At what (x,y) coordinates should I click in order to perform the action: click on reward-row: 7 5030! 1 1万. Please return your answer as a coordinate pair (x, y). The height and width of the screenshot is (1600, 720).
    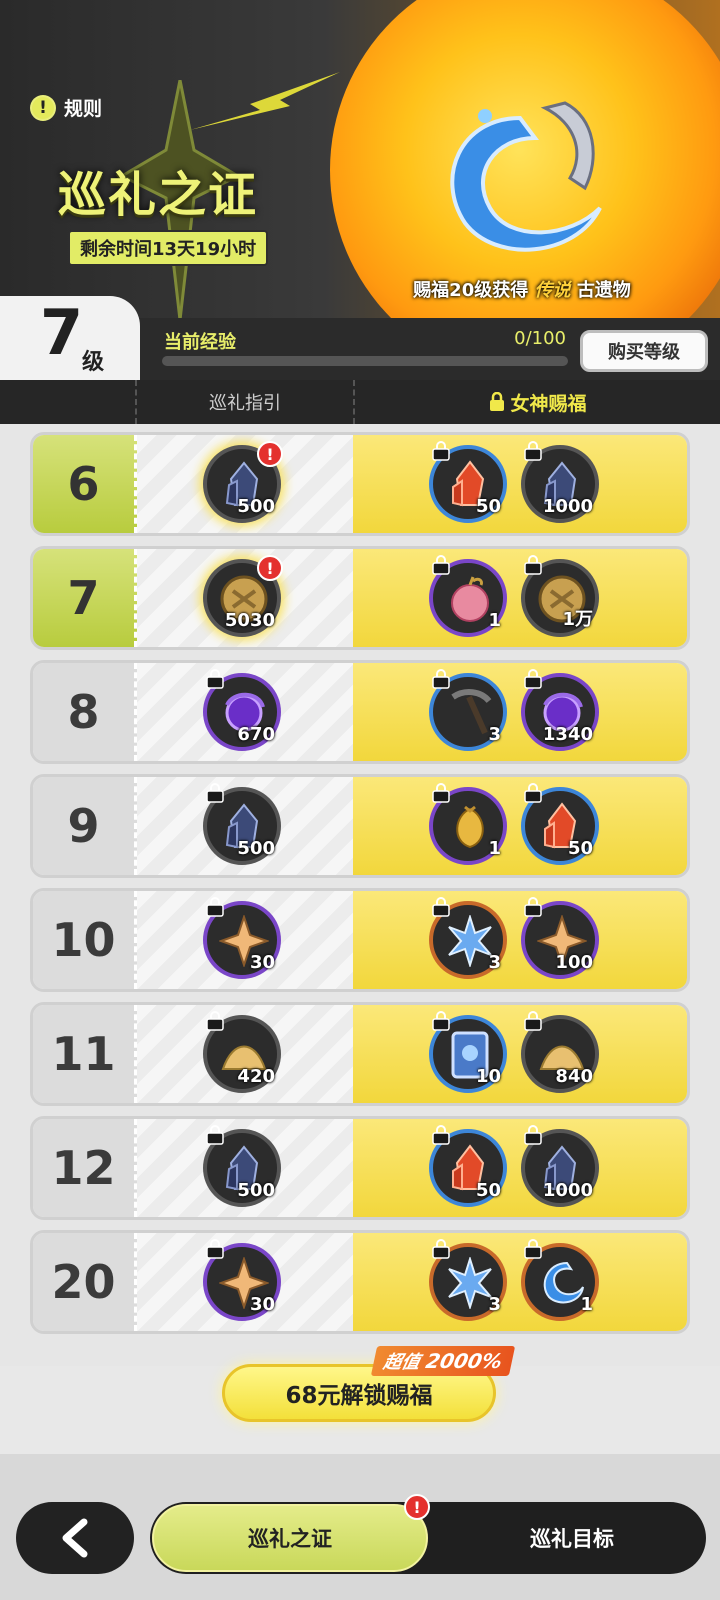
    Looking at the image, I should click on (360, 598).